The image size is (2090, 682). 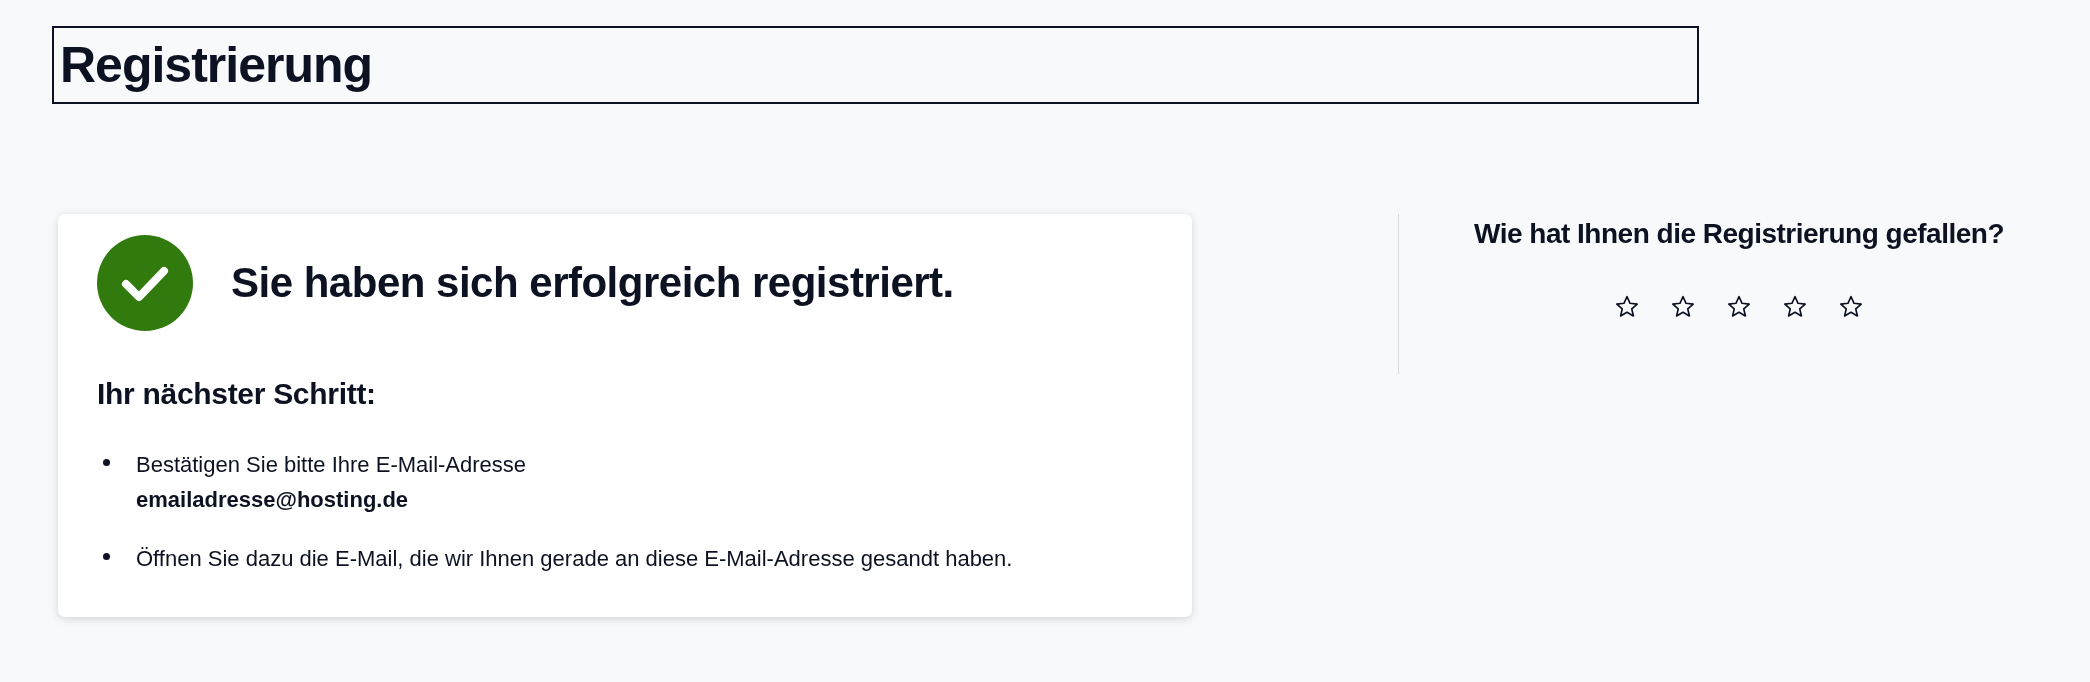 I want to click on star-rating, so click(x=1739, y=307).